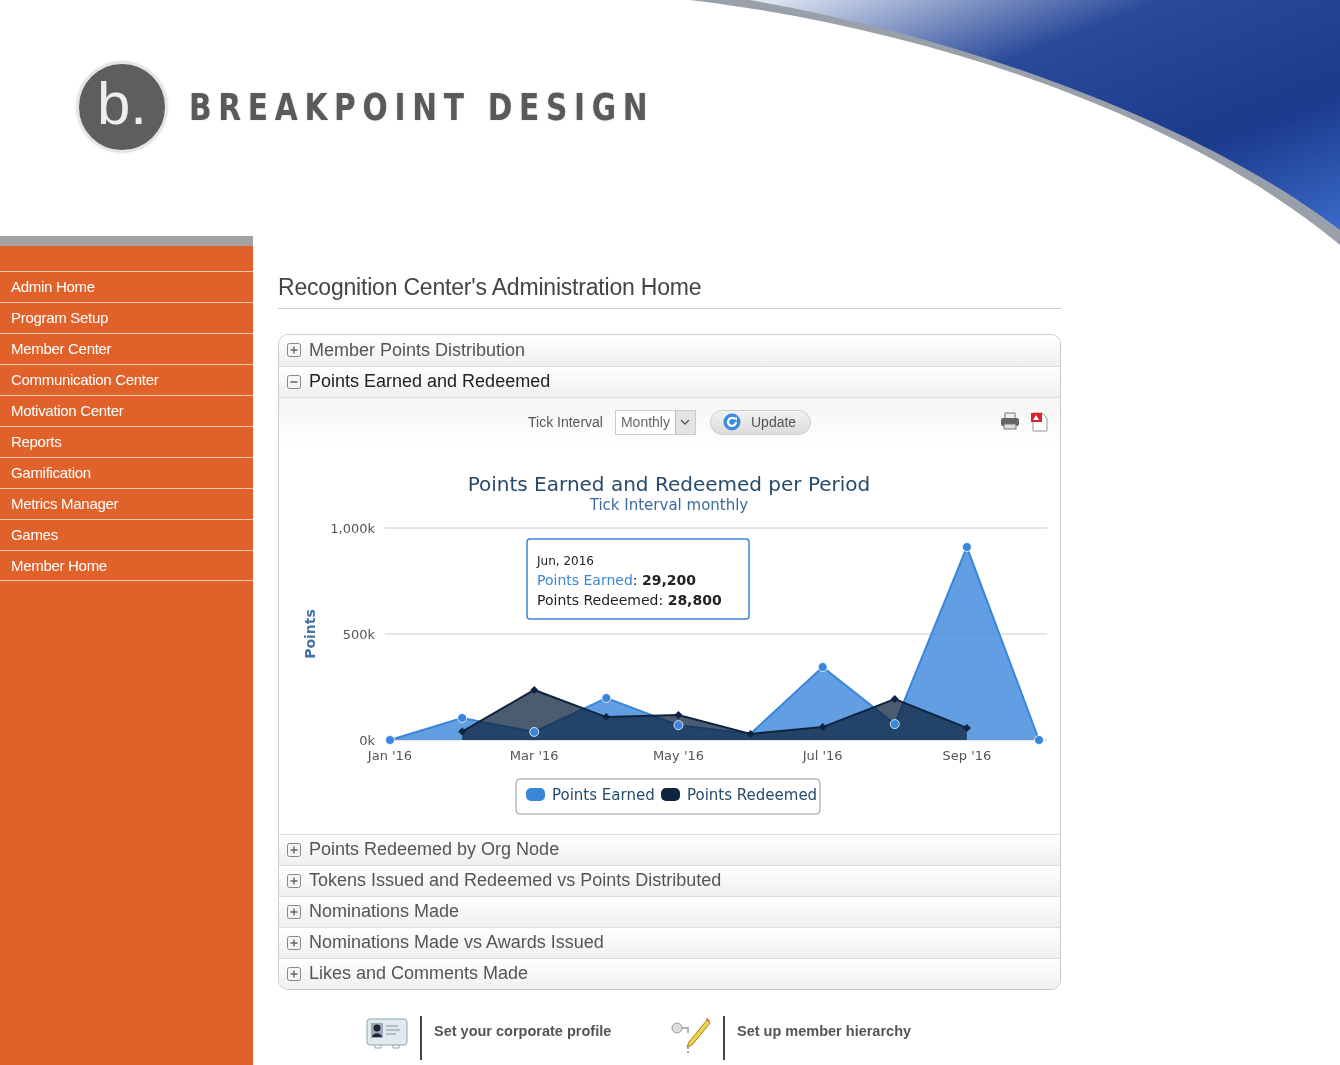 The height and width of the screenshot is (1065, 1340). What do you see at coordinates (358, 634) in the screenshot?
I see `axis-label: 500k` at bounding box center [358, 634].